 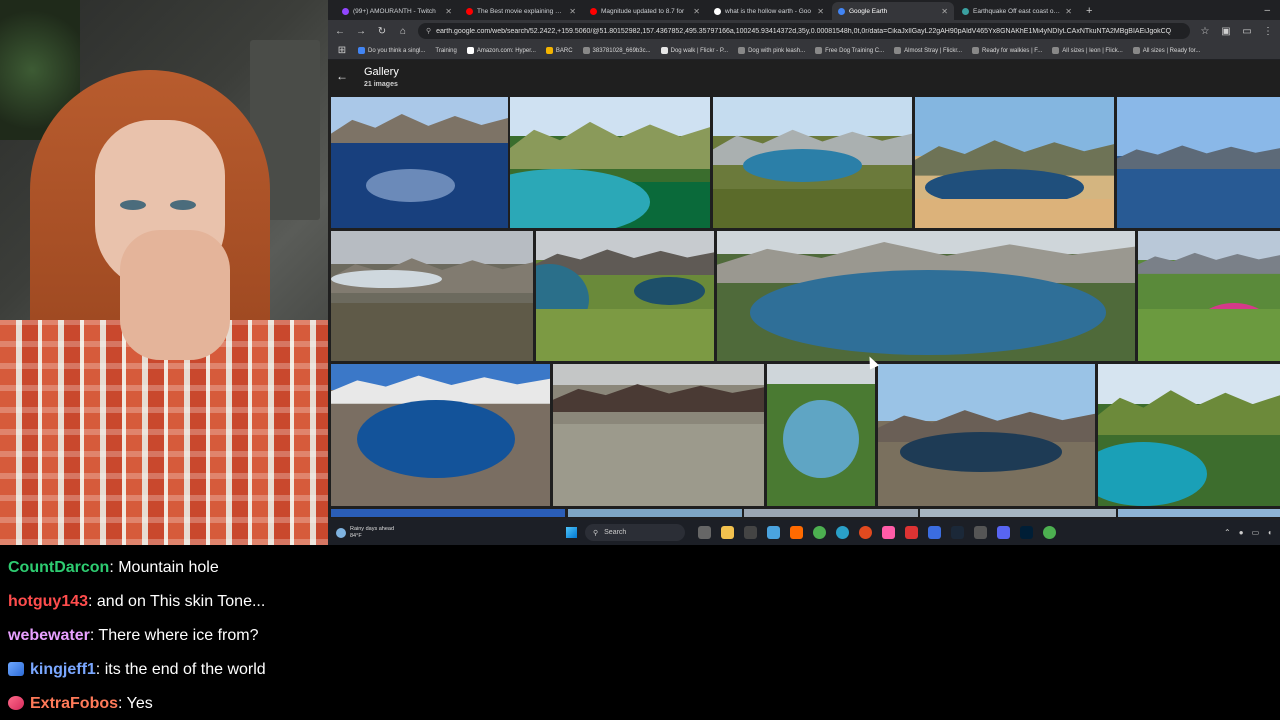 I want to click on chat-username: kingjeff1, so click(x=63, y=669).